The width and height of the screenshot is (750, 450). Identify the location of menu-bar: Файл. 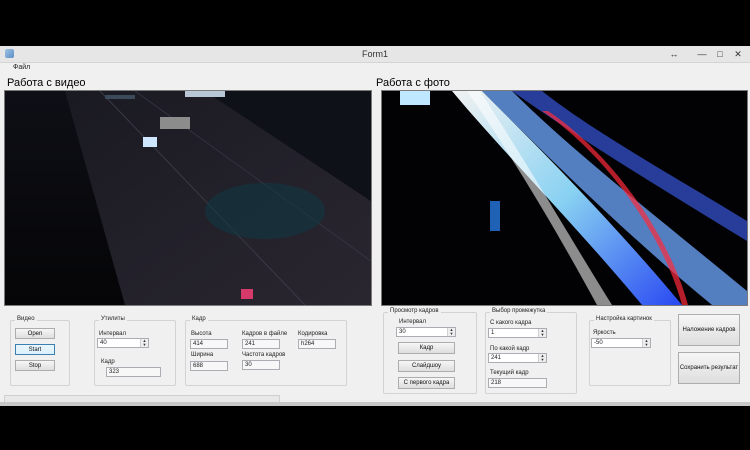
(375, 68).